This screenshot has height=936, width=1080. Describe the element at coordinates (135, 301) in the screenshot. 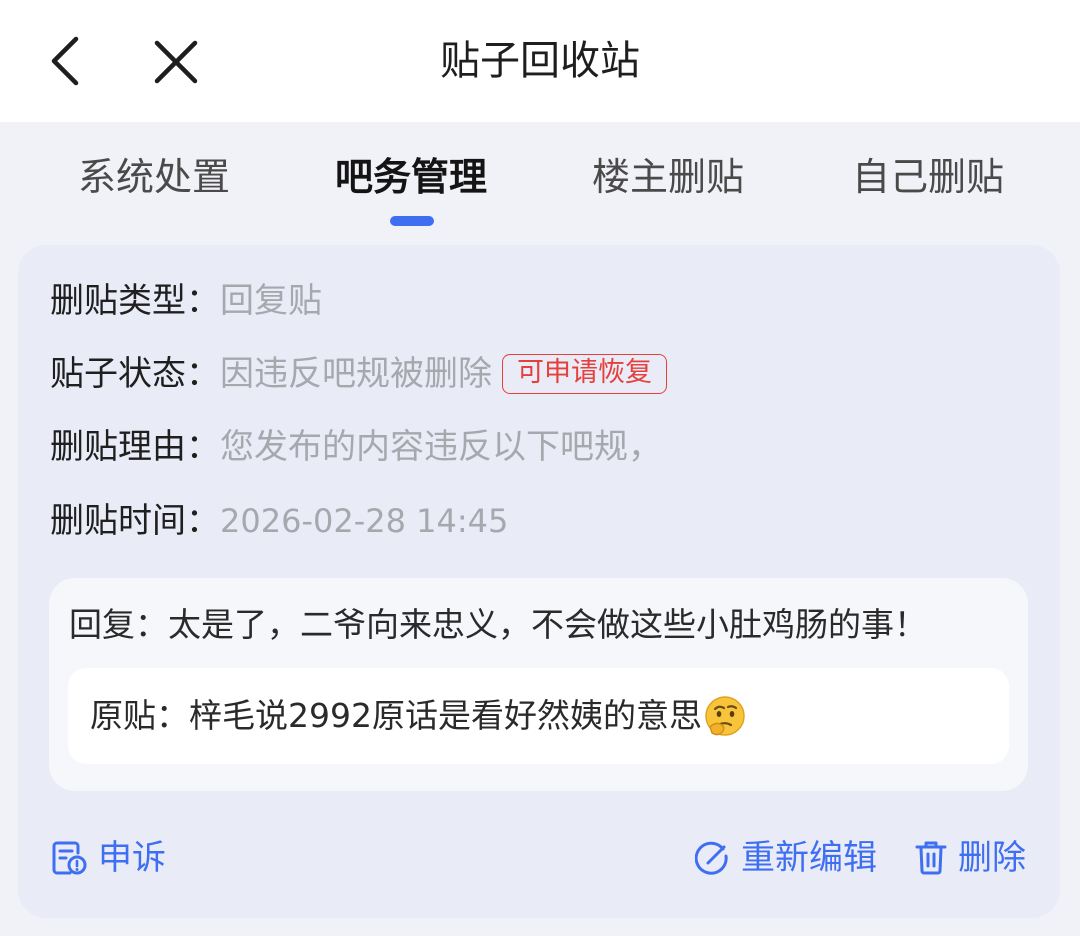

I see `delete-type-label: 删贴类型：` at that location.